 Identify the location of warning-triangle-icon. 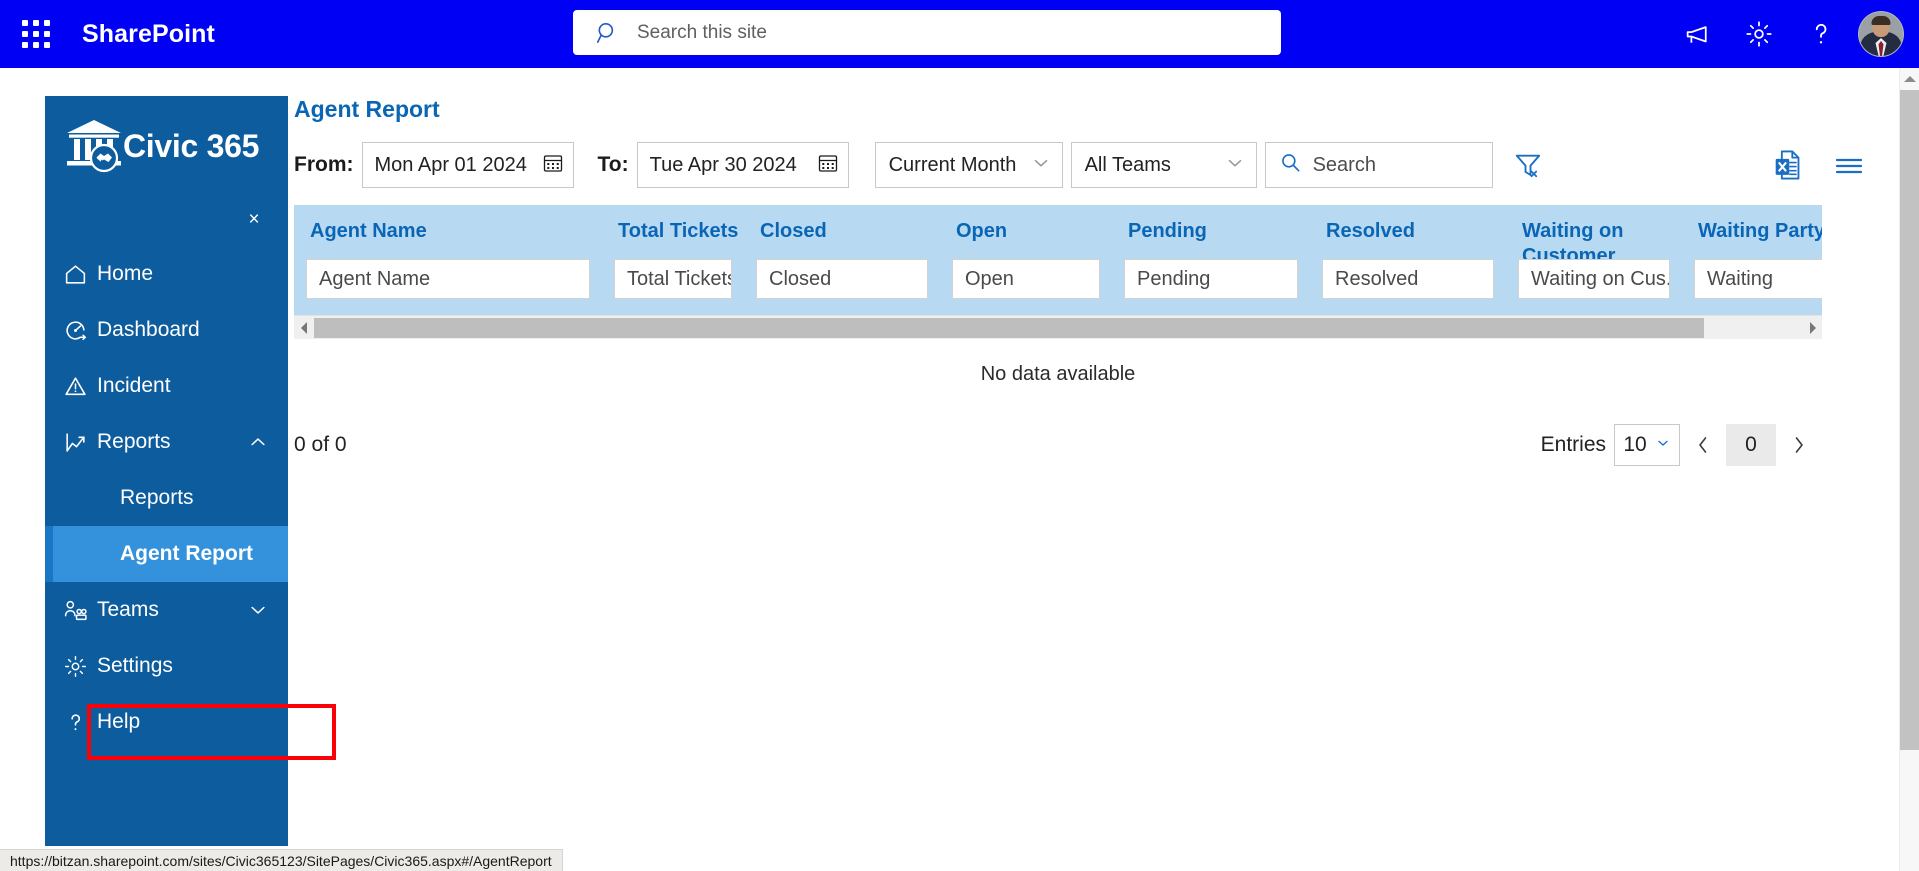
(80, 386).